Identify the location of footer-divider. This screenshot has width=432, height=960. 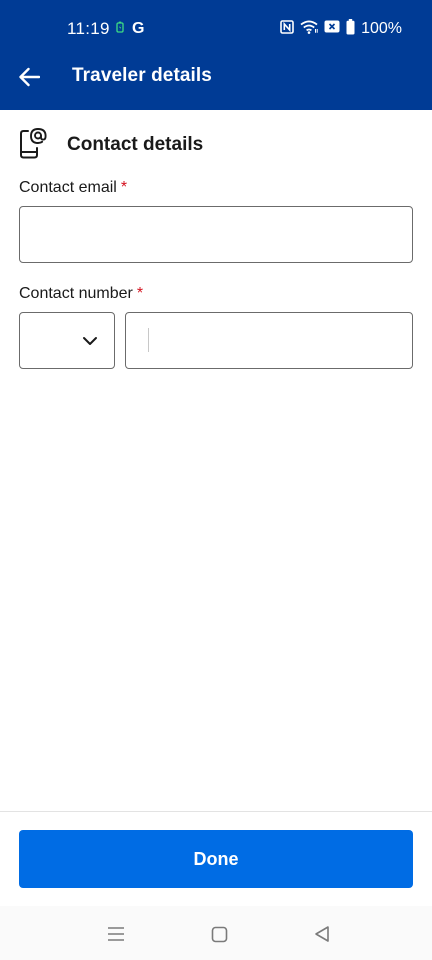
(216, 811).